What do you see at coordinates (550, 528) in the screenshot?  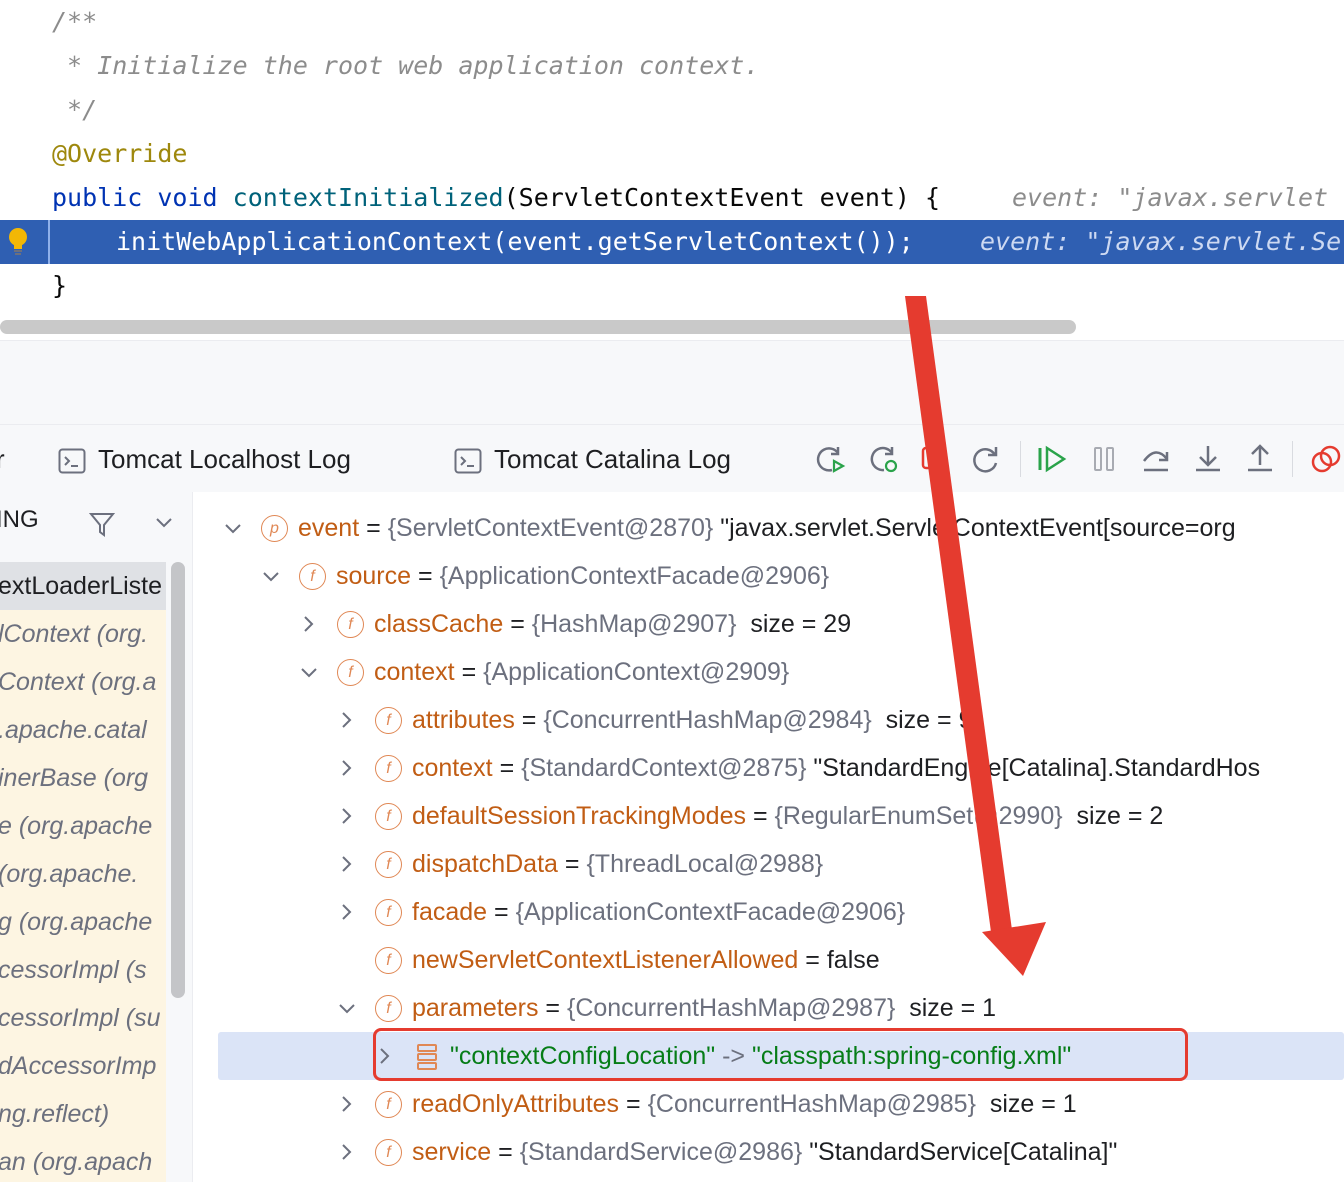 I see `var-ref: {ServletContextEvent@2870}` at bounding box center [550, 528].